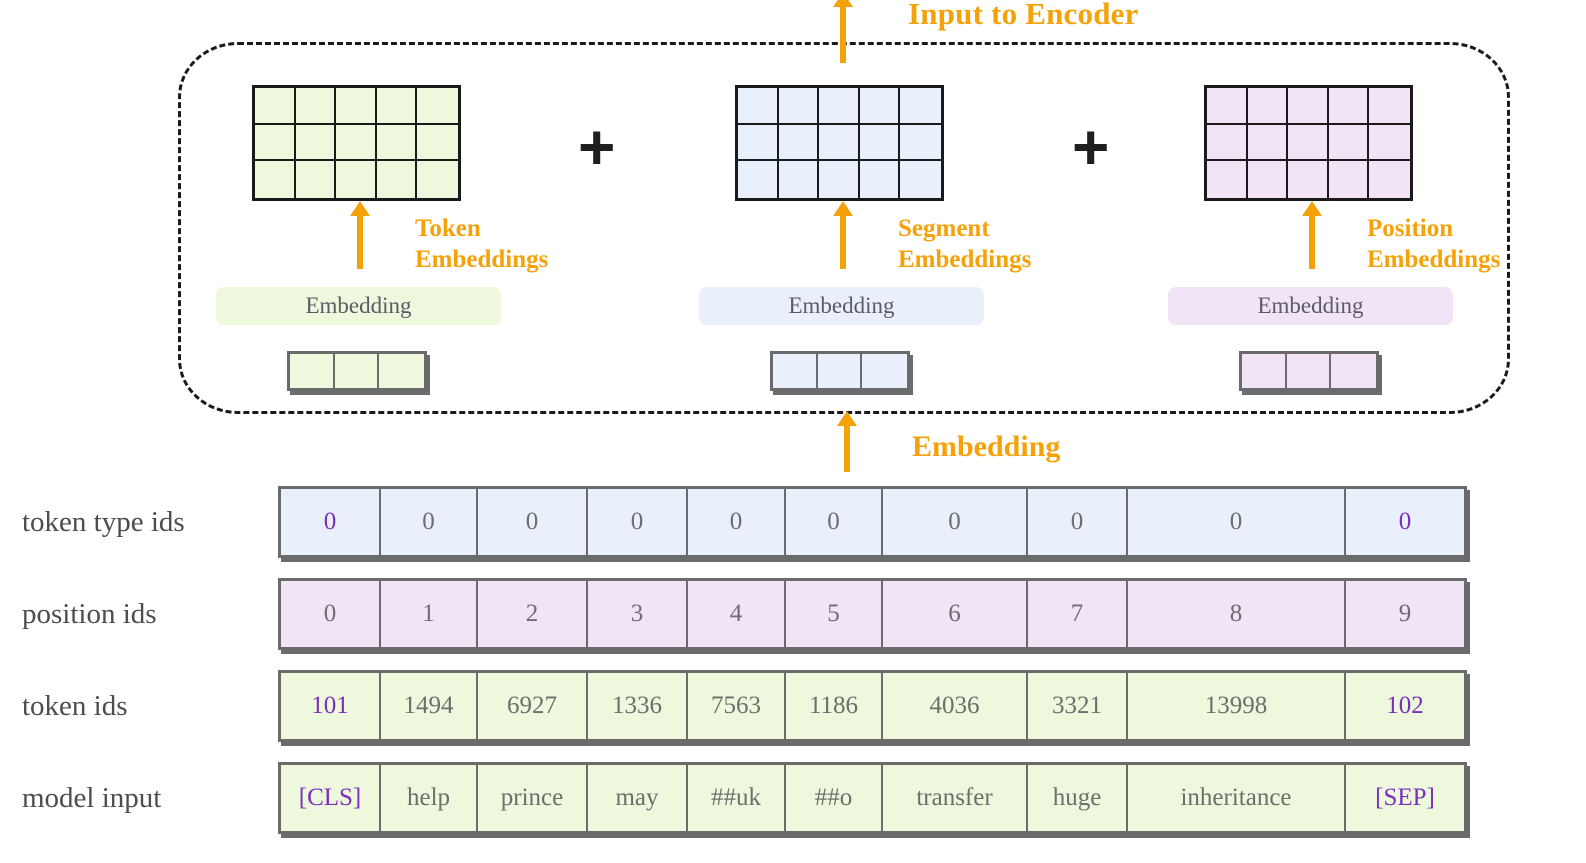  What do you see at coordinates (75, 706) in the screenshot?
I see `row-label-token-ids: token ids` at bounding box center [75, 706].